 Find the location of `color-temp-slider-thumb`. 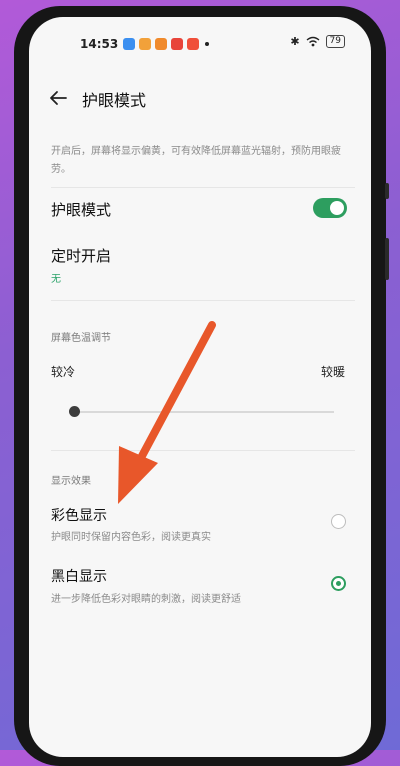

color-temp-slider-thumb is located at coordinates (74, 411).